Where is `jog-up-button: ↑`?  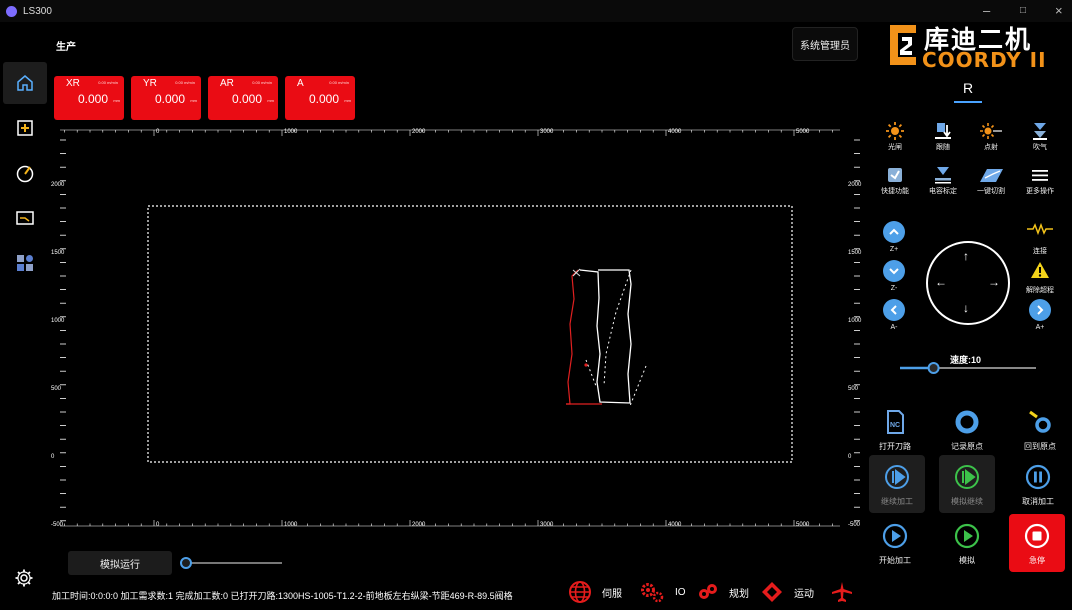 jog-up-button: ↑ is located at coordinates (966, 256).